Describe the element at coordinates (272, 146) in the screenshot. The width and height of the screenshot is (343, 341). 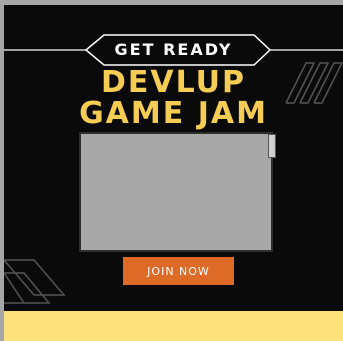
I see `scrollbar-thumb` at that location.